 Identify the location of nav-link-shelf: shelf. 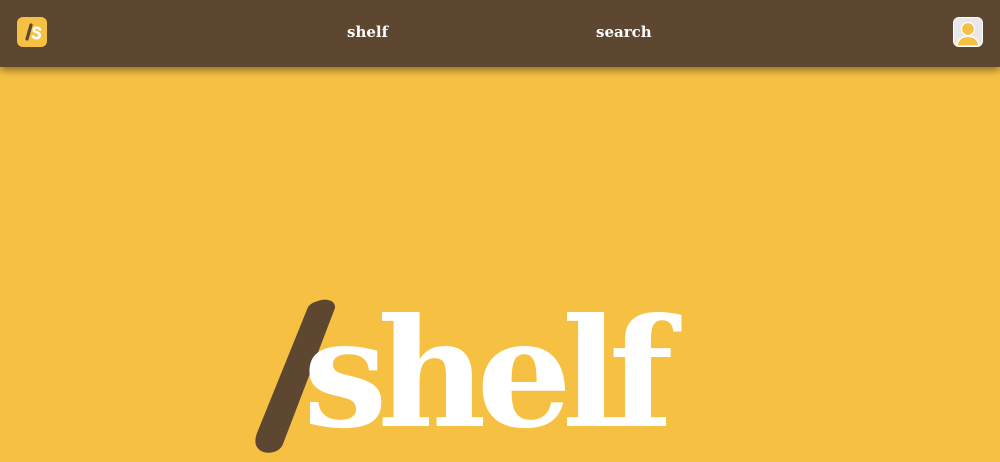
(367, 32).